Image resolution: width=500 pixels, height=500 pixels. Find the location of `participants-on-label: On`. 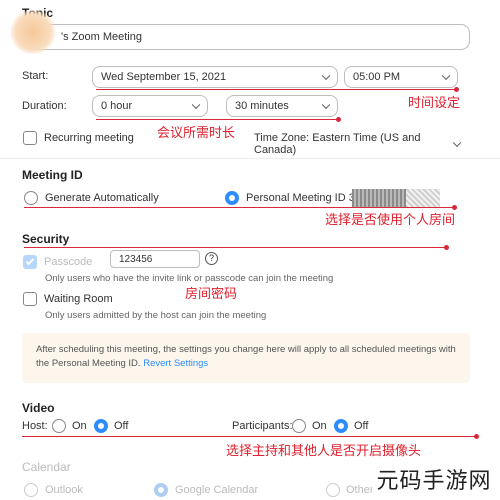

participants-on-label: On is located at coordinates (319, 426).